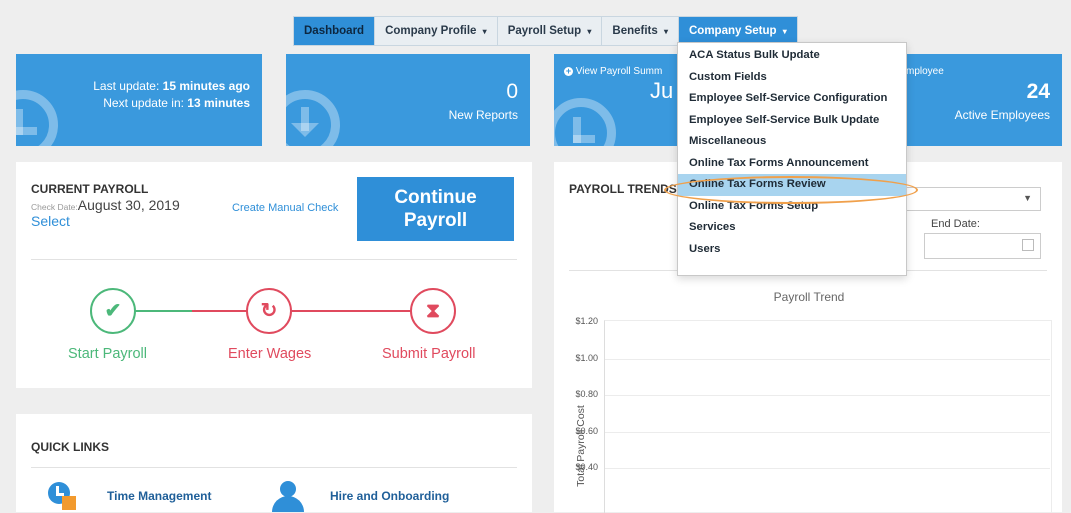 Image resolution: width=1071 pixels, height=513 pixels. Describe the element at coordinates (586, 394) in the screenshot. I see `chart-y-tick-label: $0.80` at that location.